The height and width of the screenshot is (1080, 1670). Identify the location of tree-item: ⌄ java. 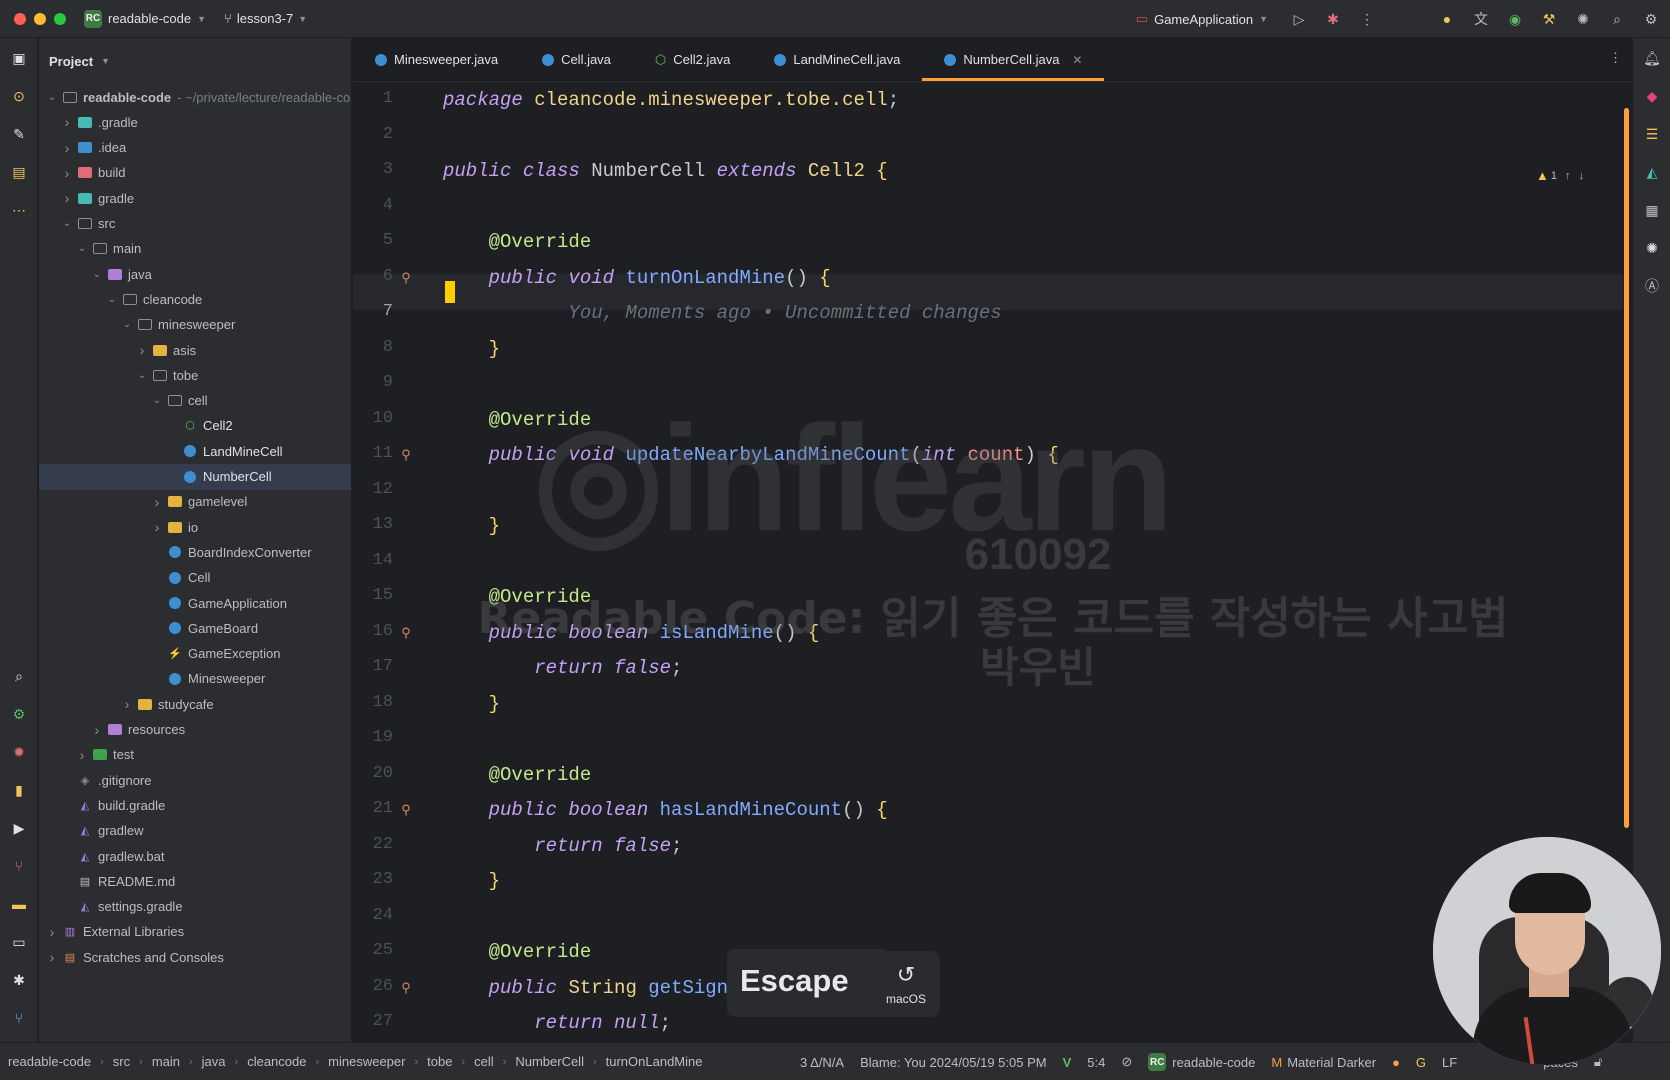
(195, 274).